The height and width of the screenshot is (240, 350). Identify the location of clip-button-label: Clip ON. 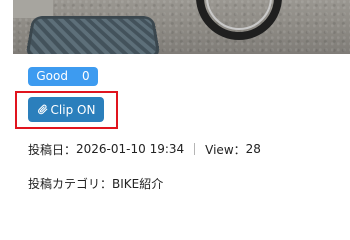
(73, 109).